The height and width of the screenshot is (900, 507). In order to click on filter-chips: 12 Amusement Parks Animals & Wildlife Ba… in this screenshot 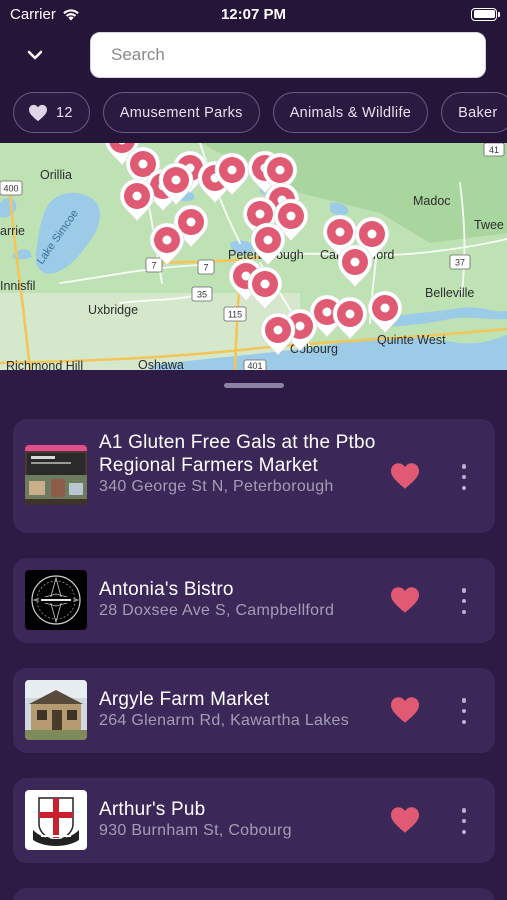, I will do `click(260, 112)`.